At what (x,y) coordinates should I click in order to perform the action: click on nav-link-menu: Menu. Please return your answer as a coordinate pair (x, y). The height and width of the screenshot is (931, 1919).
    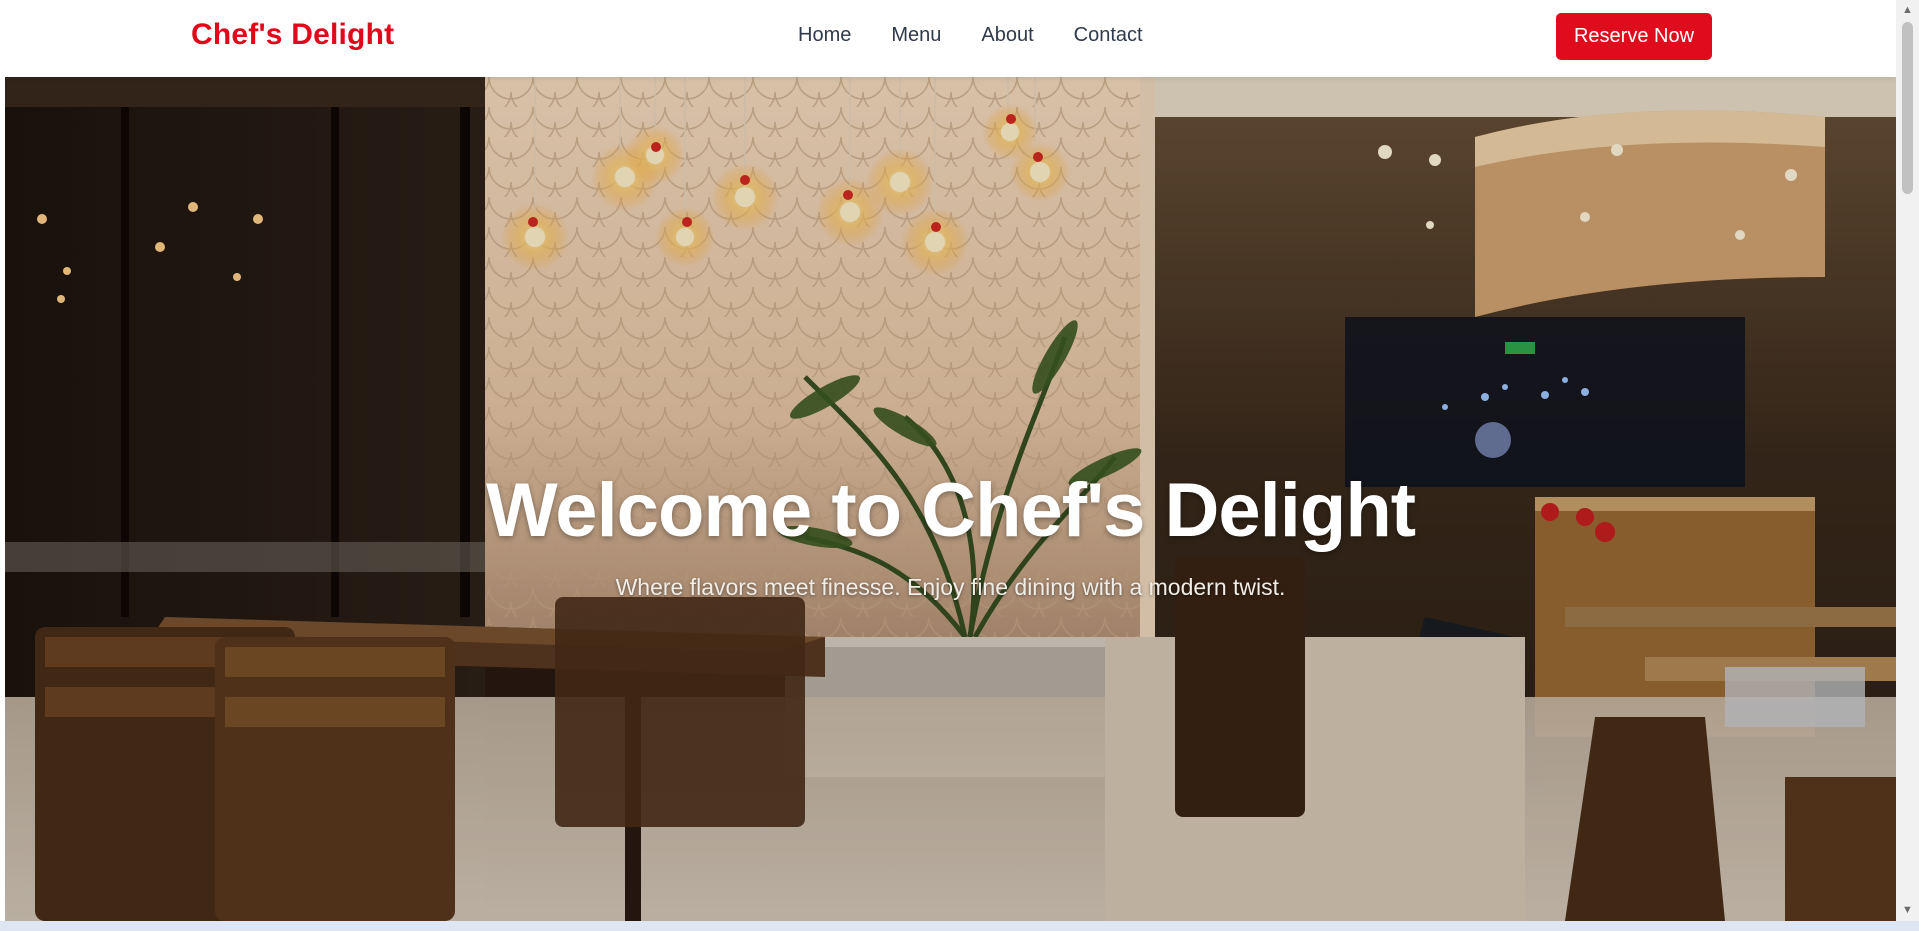
    Looking at the image, I should click on (916, 35).